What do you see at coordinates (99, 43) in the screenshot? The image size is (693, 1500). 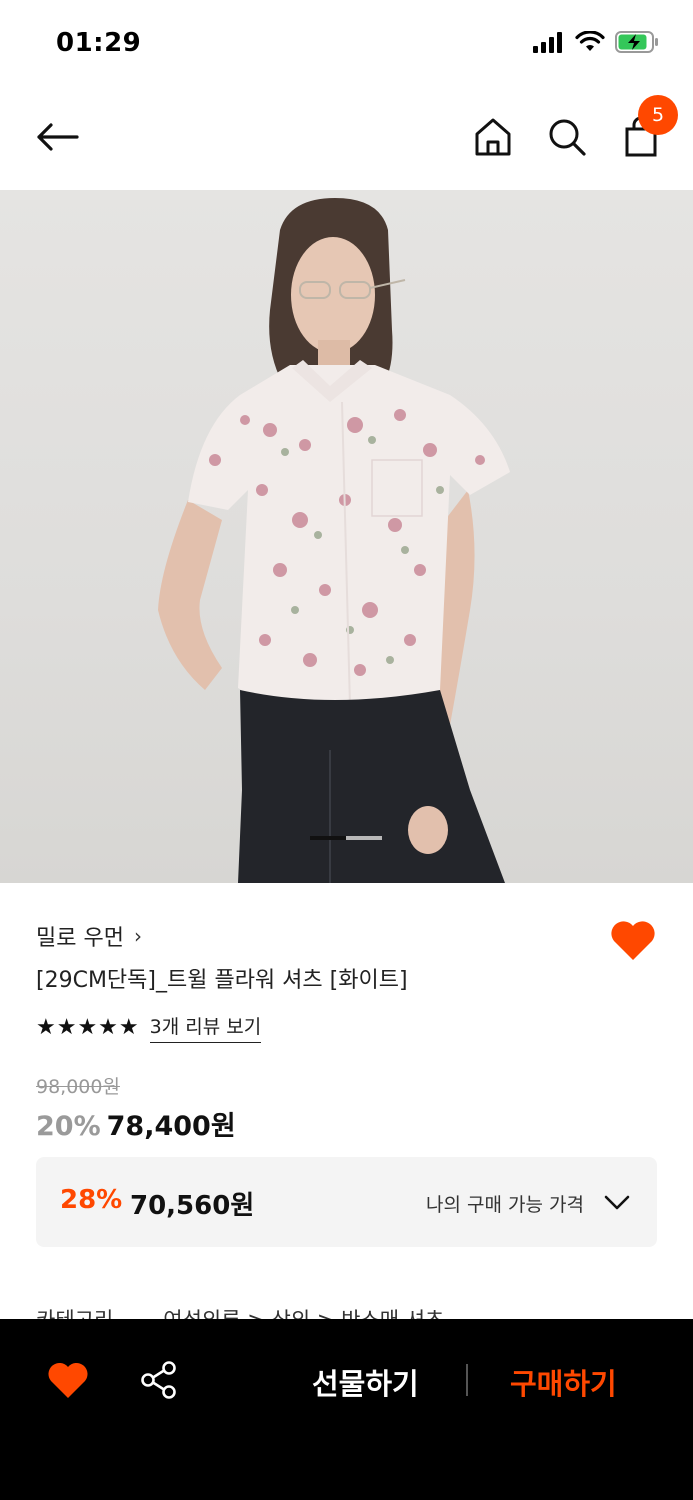 I see `status-time: 01:29` at bounding box center [99, 43].